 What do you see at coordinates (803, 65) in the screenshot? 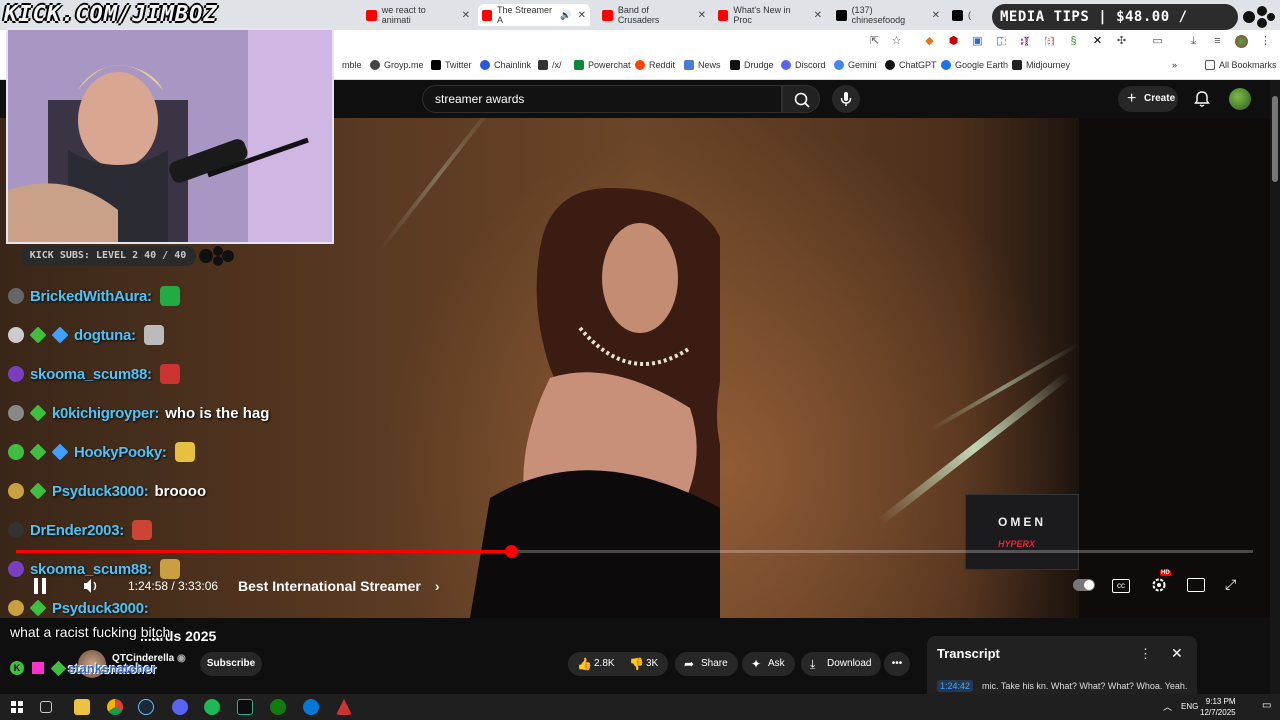
I see `bookmark-item: Discord` at bounding box center [803, 65].